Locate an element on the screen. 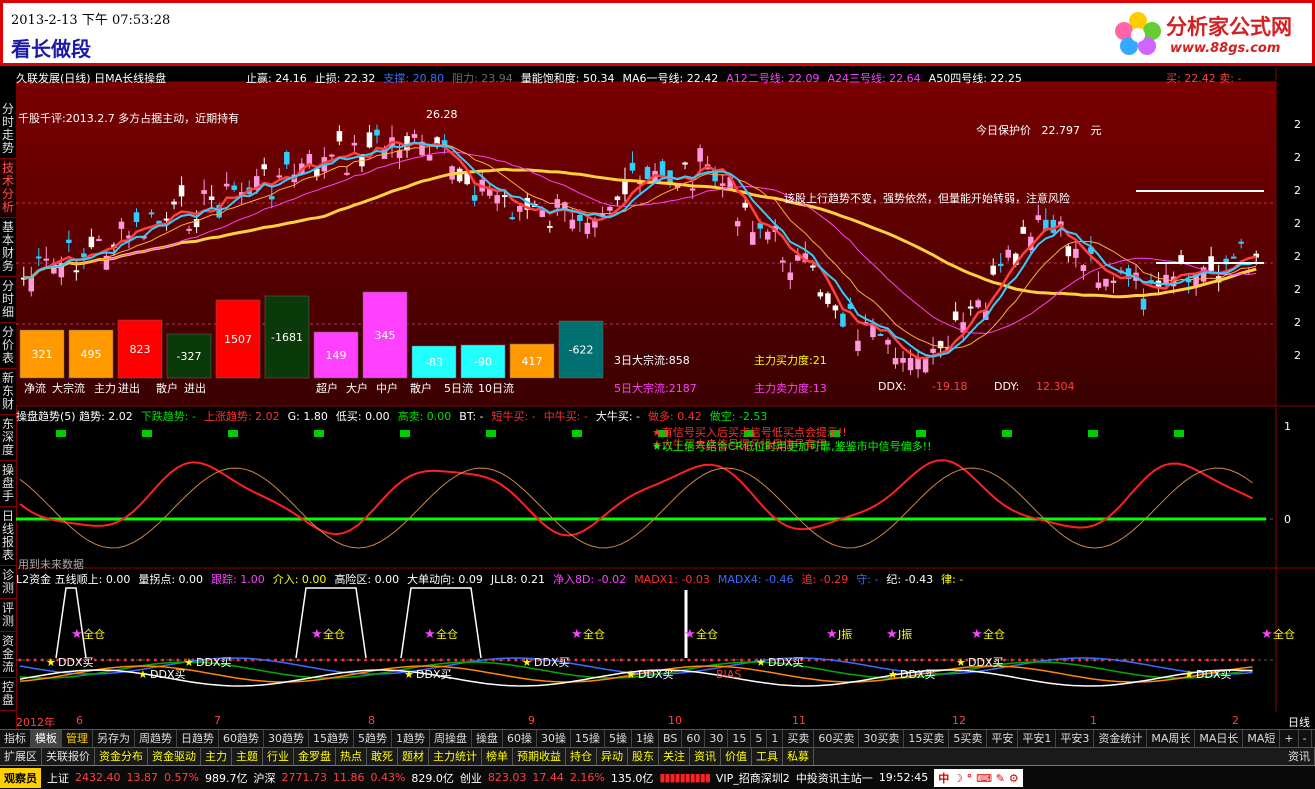 Image resolution: width=1315 pixels, height=789 pixels. func-button-9: 敢死 is located at coordinates (382, 756).